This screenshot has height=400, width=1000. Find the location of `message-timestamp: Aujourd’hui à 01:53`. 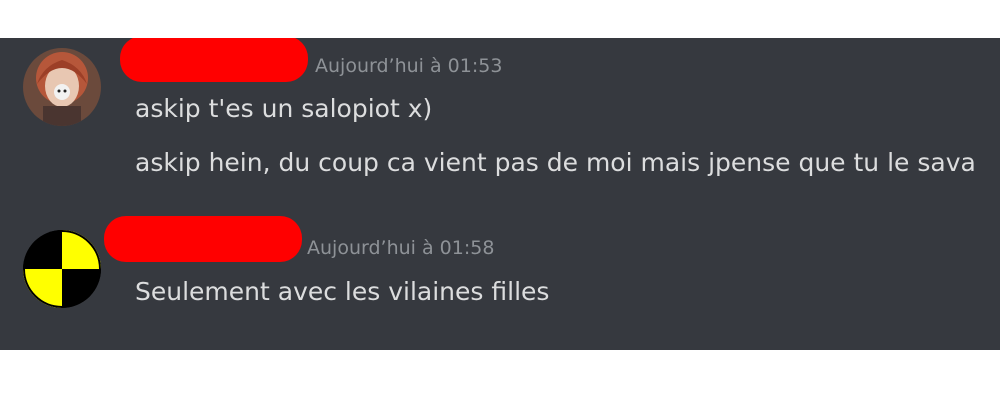

message-timestamp: Aujourd’hui à 01:53 is located at coordinates (409, 66).